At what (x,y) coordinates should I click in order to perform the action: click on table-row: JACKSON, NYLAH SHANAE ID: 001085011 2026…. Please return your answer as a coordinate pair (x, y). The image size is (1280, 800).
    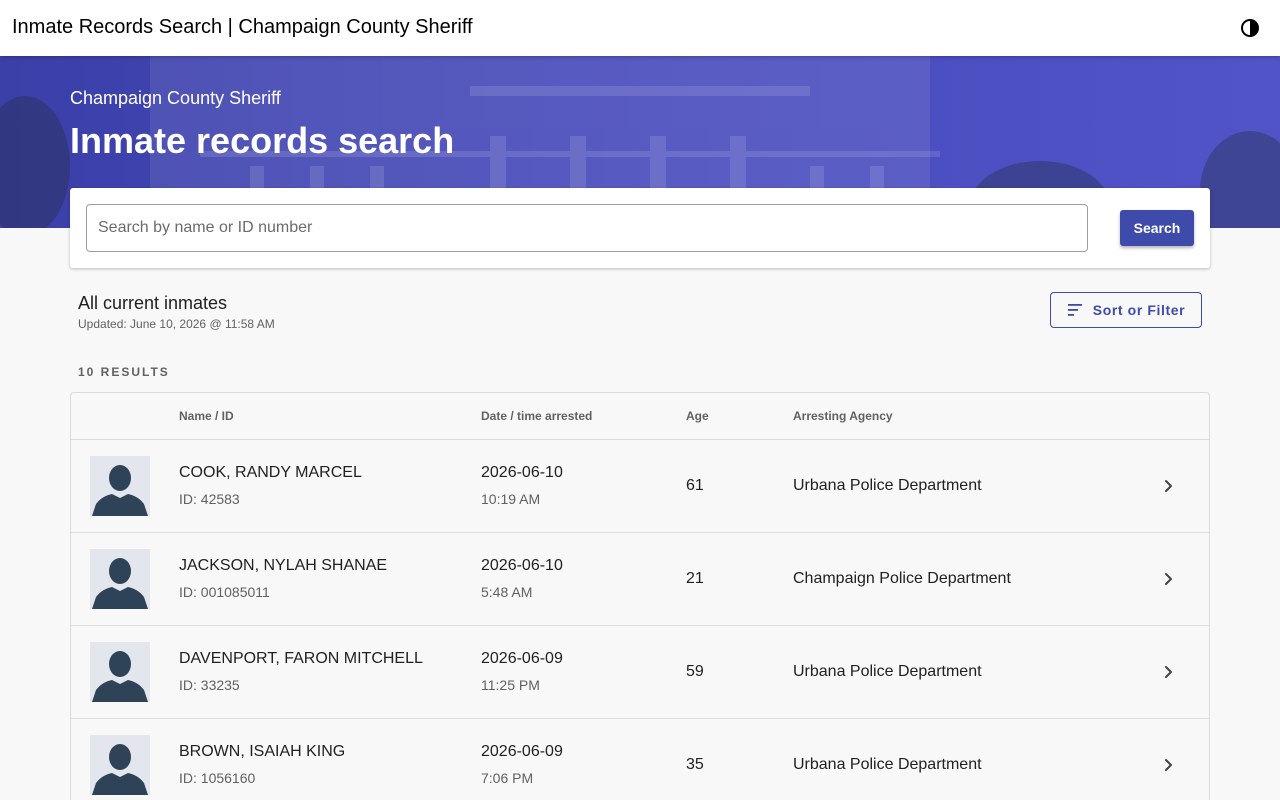
    Looking at the image, I should click on (640, 579).